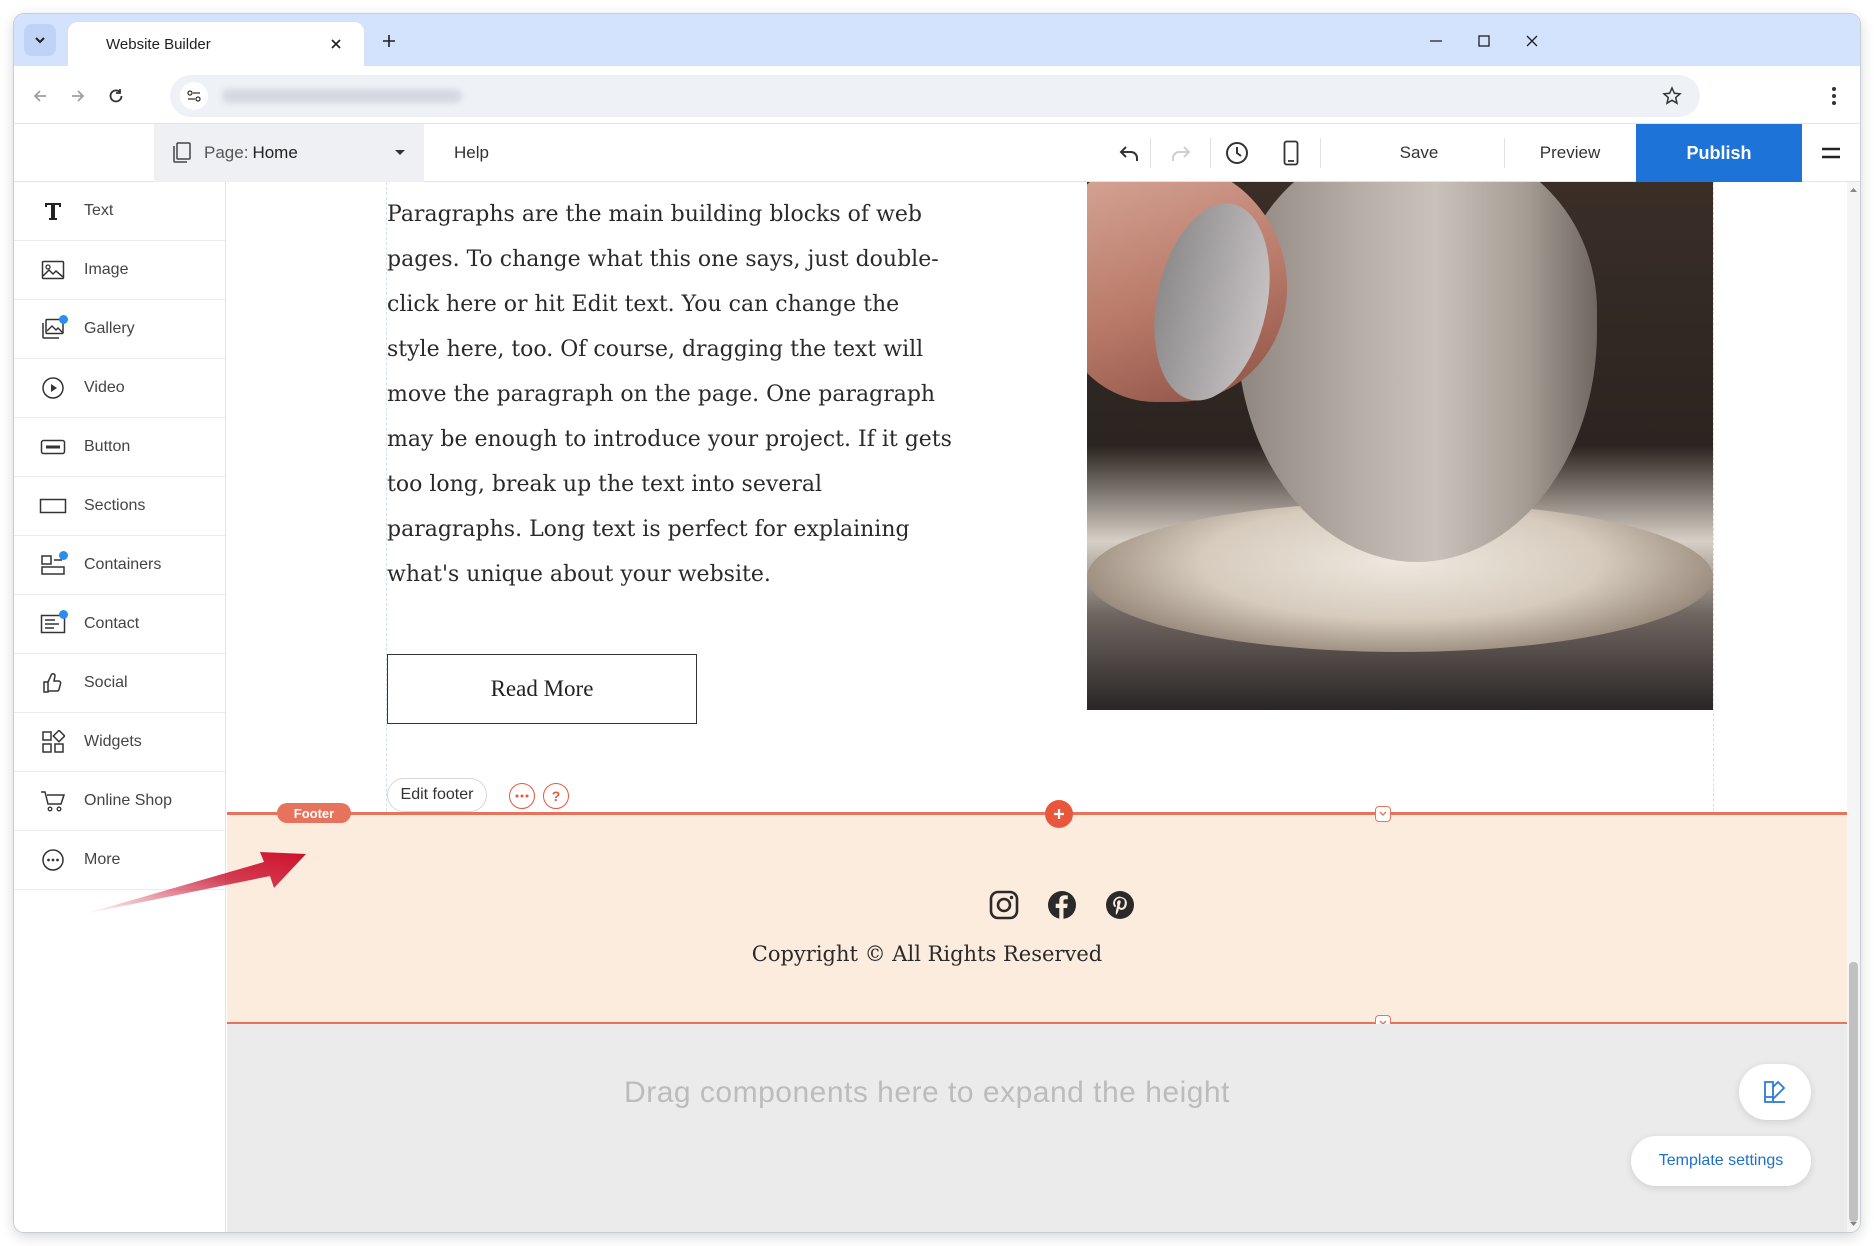  What do you see at coordinates (116, 96) in the screenshot?
I see `reload-icon` at bounding box center [116, 96].